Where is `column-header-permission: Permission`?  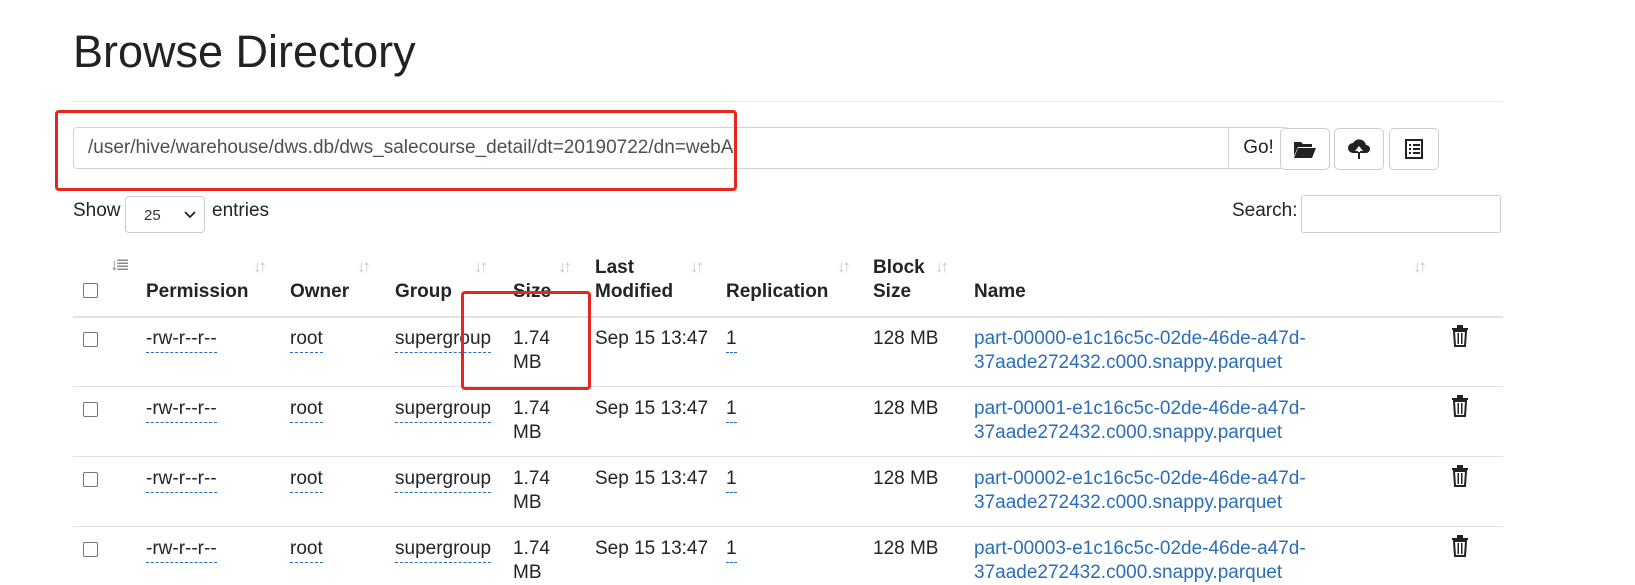 column-header-permission: Permission is located at coordinates (197, 292).